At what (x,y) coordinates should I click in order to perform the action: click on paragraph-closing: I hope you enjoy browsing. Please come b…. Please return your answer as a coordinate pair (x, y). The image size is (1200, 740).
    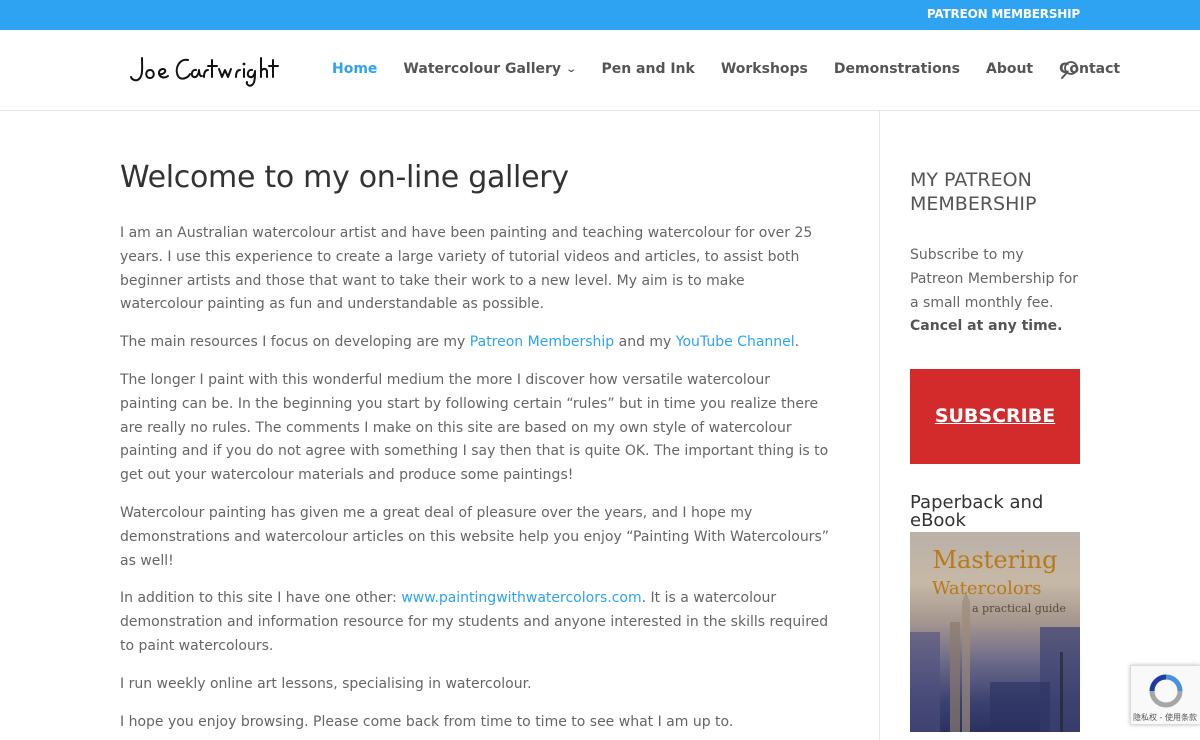
    Looking at the image, I should click on (427, 721).